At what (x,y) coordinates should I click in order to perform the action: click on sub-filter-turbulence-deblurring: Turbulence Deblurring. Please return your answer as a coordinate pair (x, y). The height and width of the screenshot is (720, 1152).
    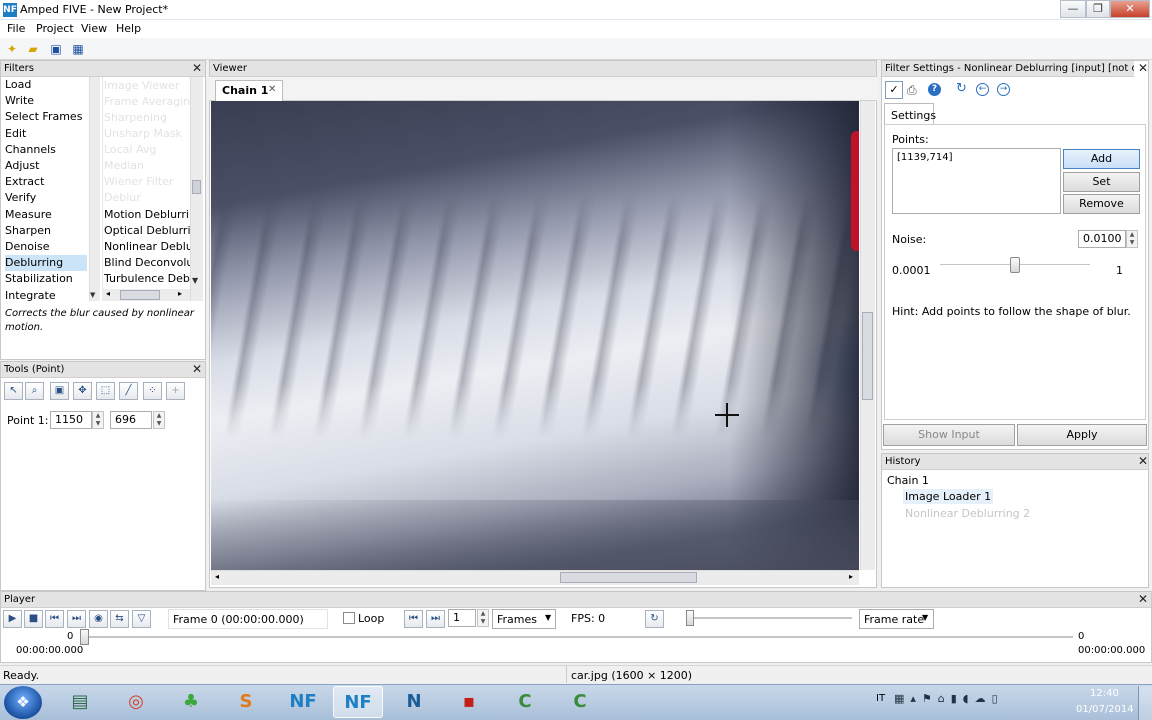
    Looking at the image, I should click on (147, 279).